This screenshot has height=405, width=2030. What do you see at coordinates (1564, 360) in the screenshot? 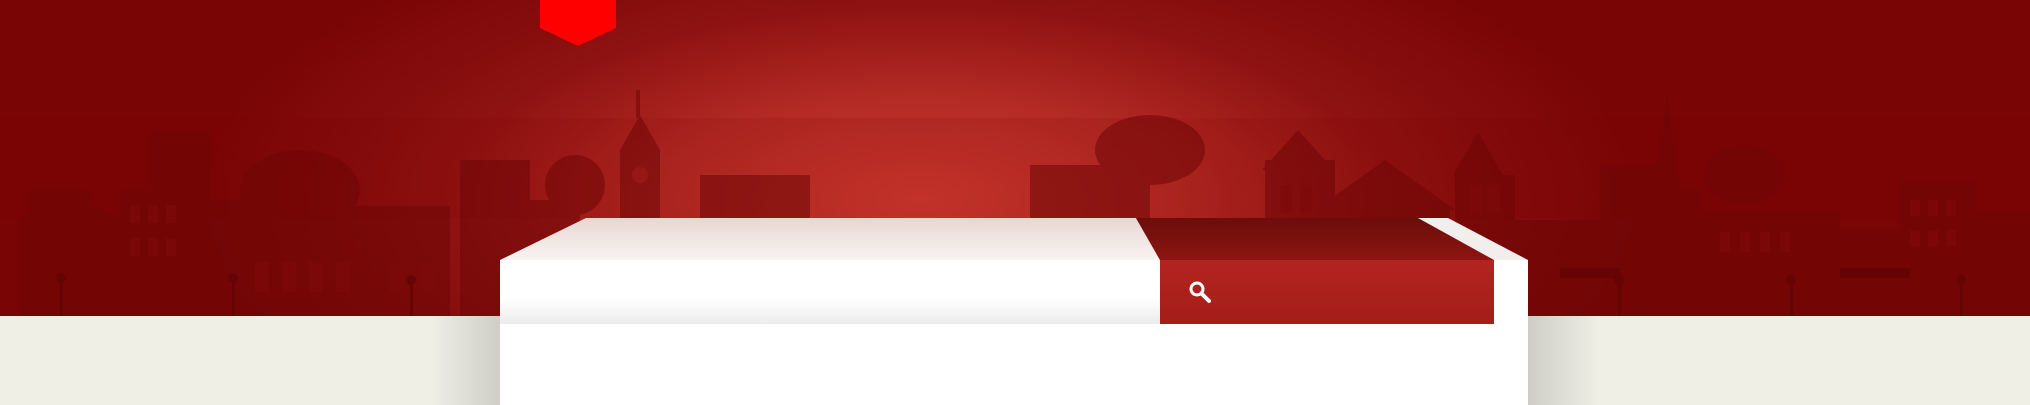
I see `panel-shadow-right` at bounding box center [1564, 360].